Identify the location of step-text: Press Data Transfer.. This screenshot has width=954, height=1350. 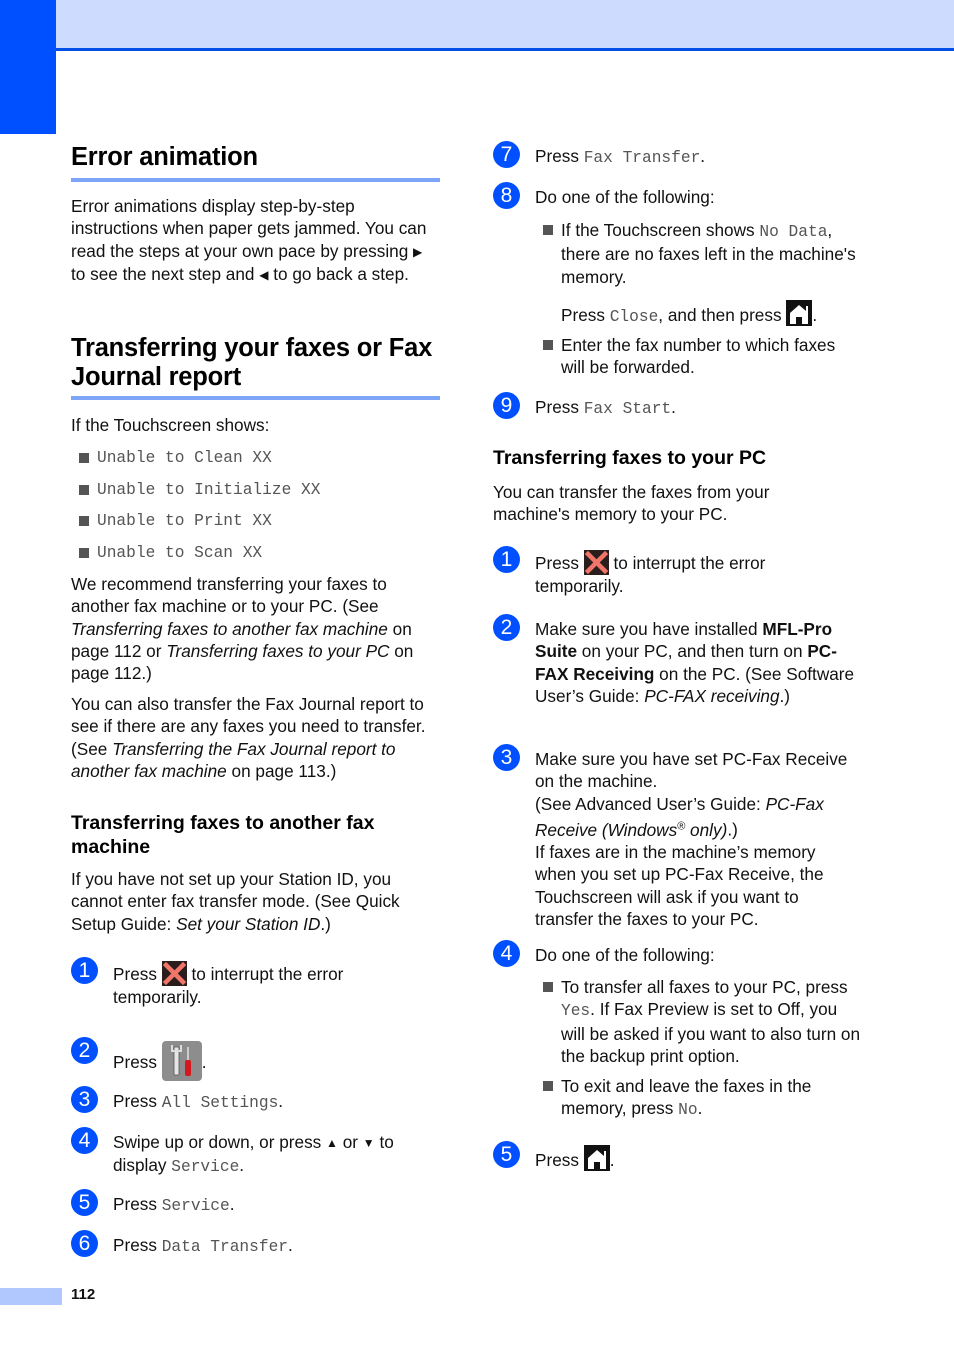
(203, 1246).